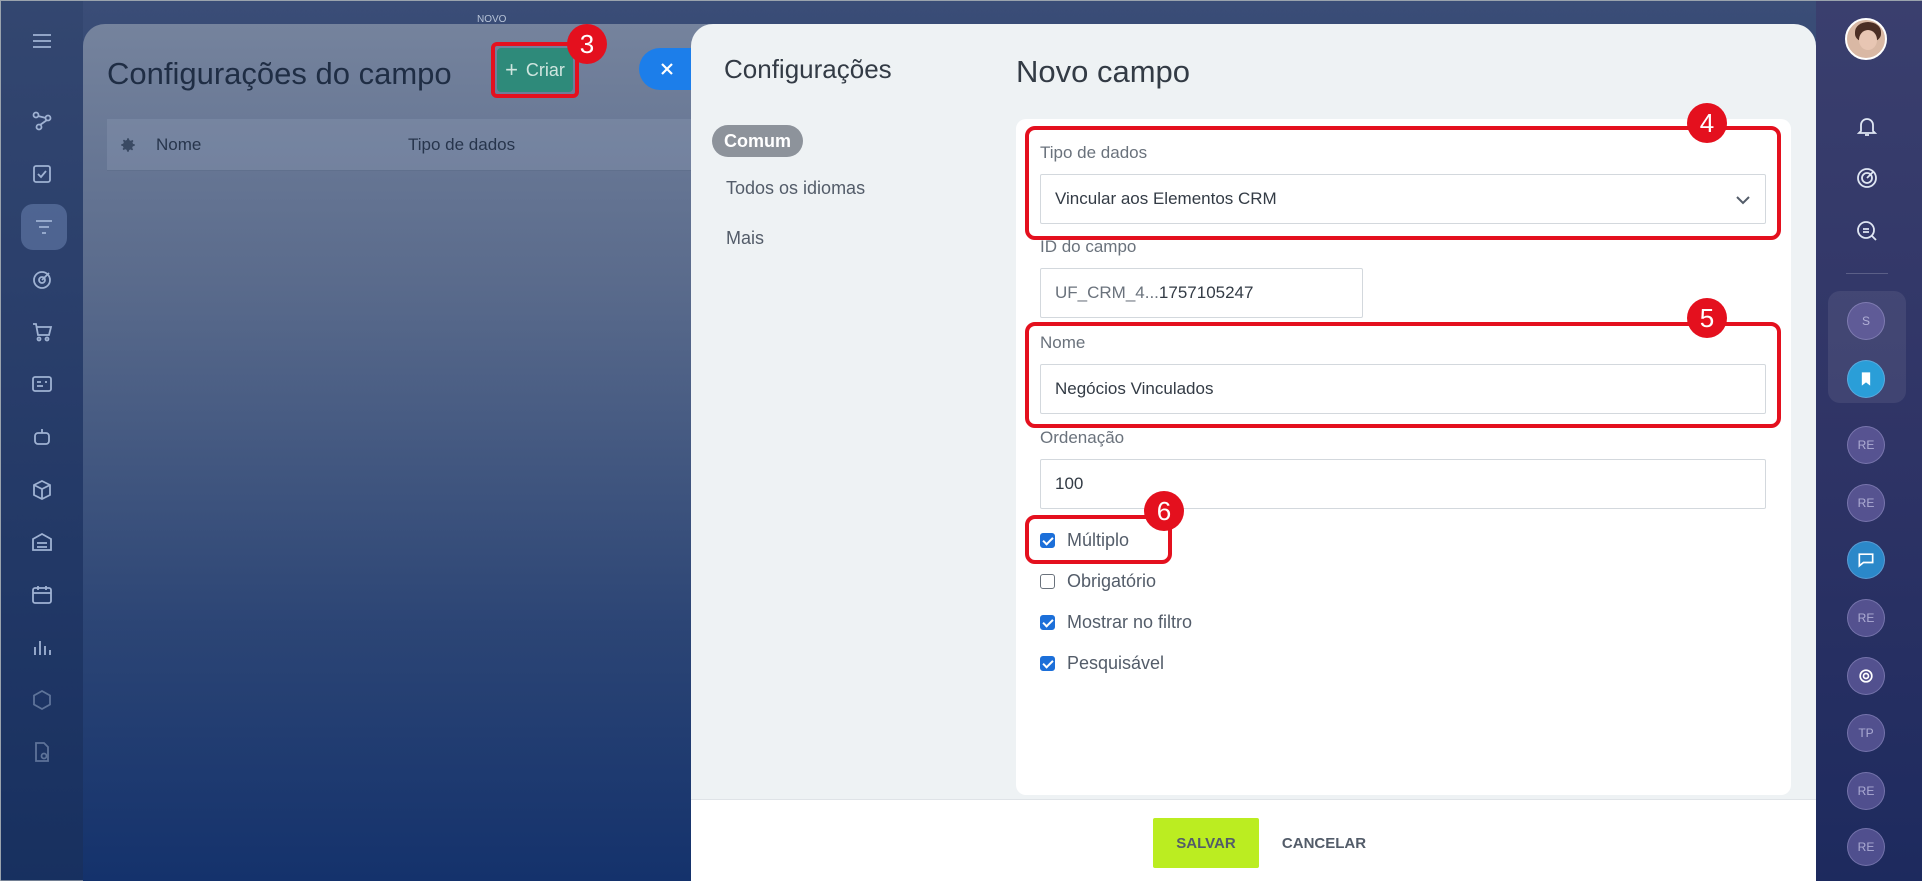 The image size is (1922, 881). Describe the element at coordinates (42, 490) in the screenshot. I see `box-icon` at that location.